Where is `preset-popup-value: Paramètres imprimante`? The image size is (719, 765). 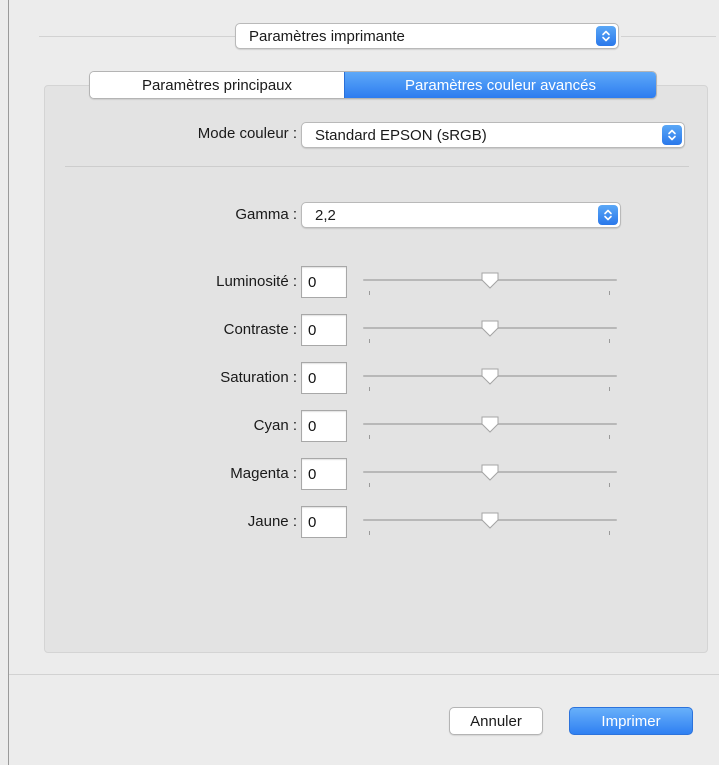
preset-popup-value: Paramètres imprimante is located at coordinates (327, 36).